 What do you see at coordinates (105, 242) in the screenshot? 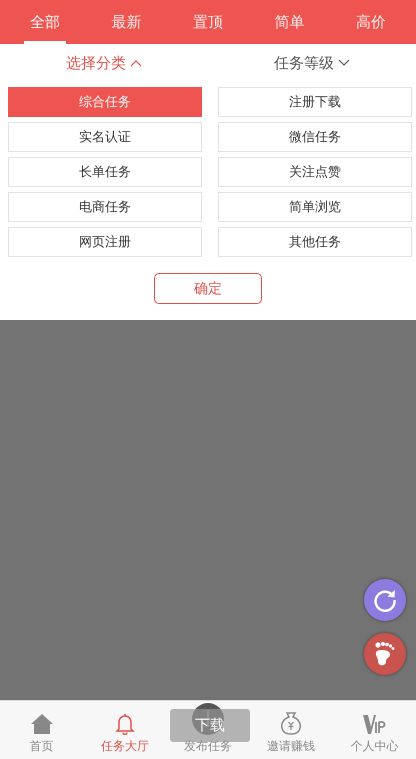
I see `category-option: 网页注册` at bounding box center [105, 242].